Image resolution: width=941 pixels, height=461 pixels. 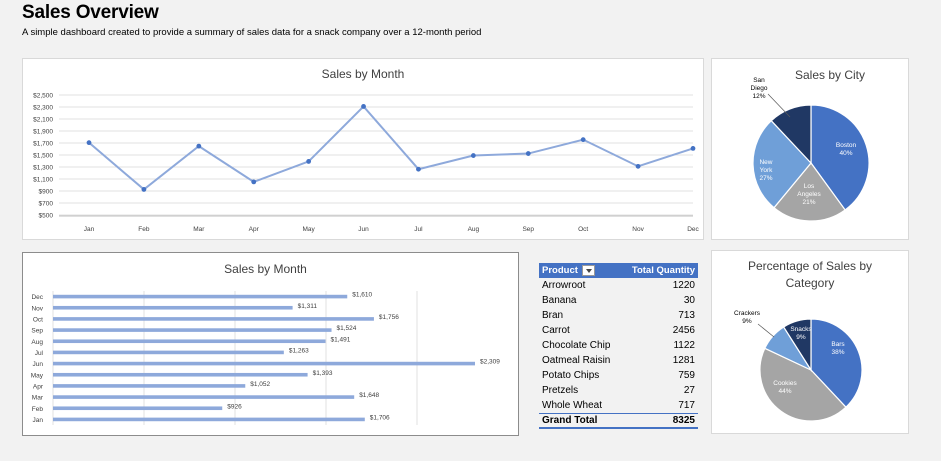 I want to click on qty-cell: 1122, so click(x=684, y=345).